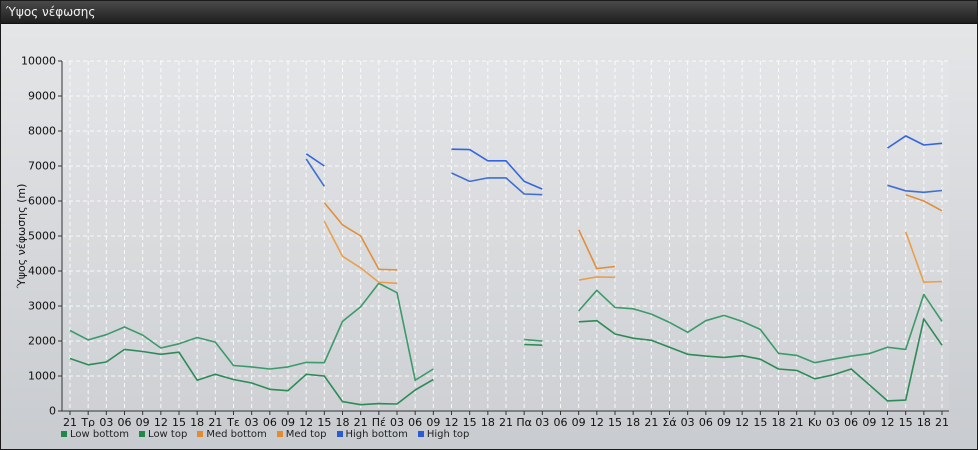 The height and width of the screenshot is (450, 978). Describe the element at coordinates (42, 376) in the screenshot. I see `y-tick-label: 1000` at that location.